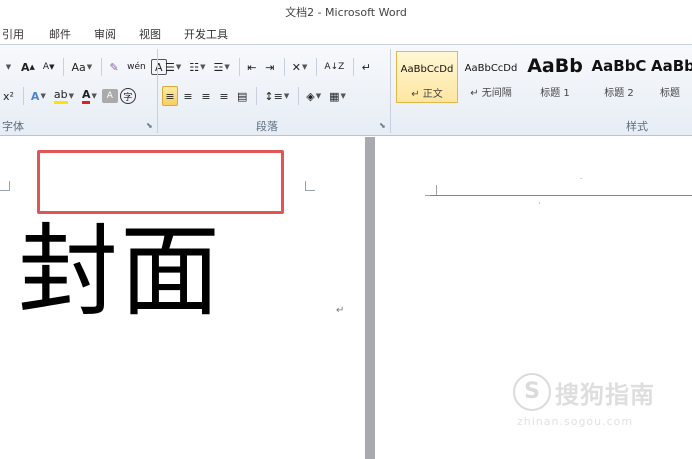 This screenshot has height=459, width=692. Describe the element at coordinates (160, 182) in the screenshot. I see `highlight-box` at that location.